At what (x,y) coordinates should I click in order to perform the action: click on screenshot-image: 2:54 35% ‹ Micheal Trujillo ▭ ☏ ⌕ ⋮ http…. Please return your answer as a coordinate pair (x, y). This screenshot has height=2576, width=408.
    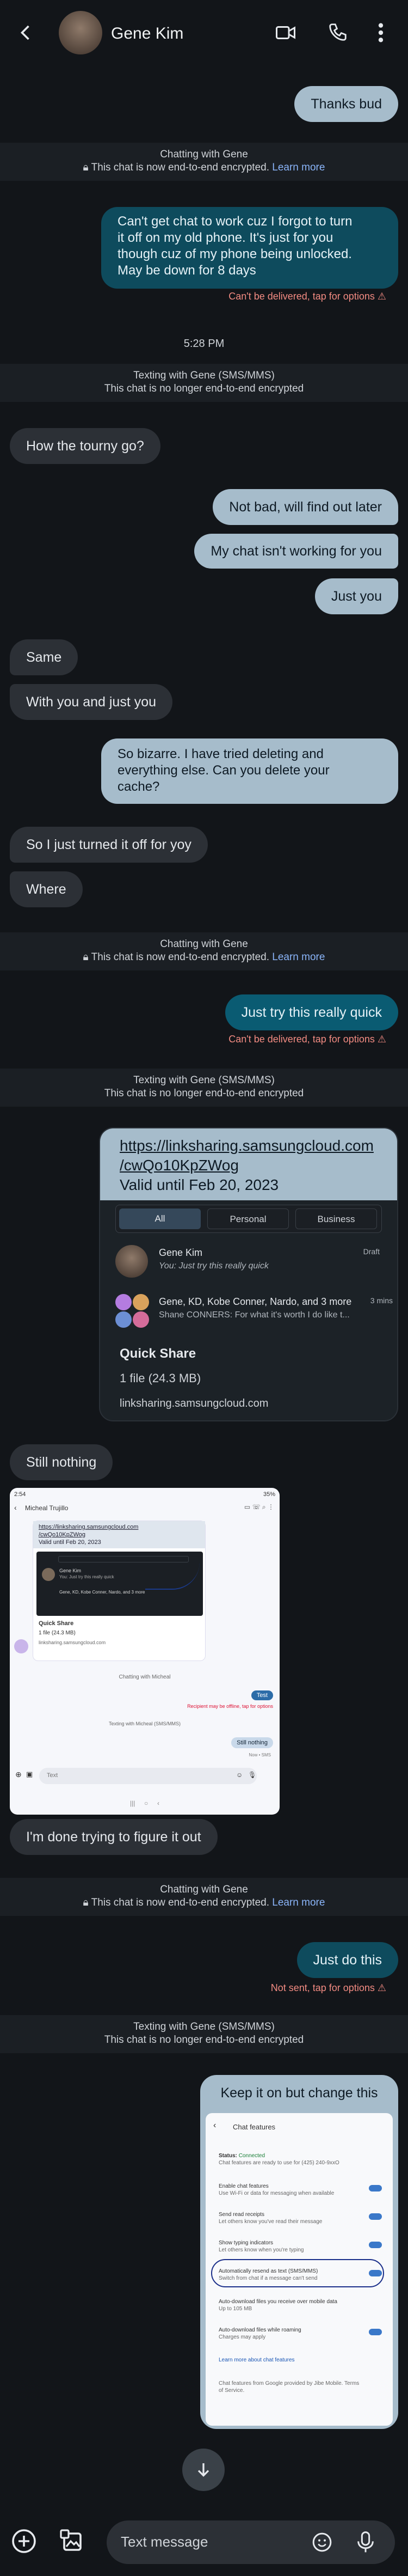
    Looking at the image, I should click on (145, 1651).